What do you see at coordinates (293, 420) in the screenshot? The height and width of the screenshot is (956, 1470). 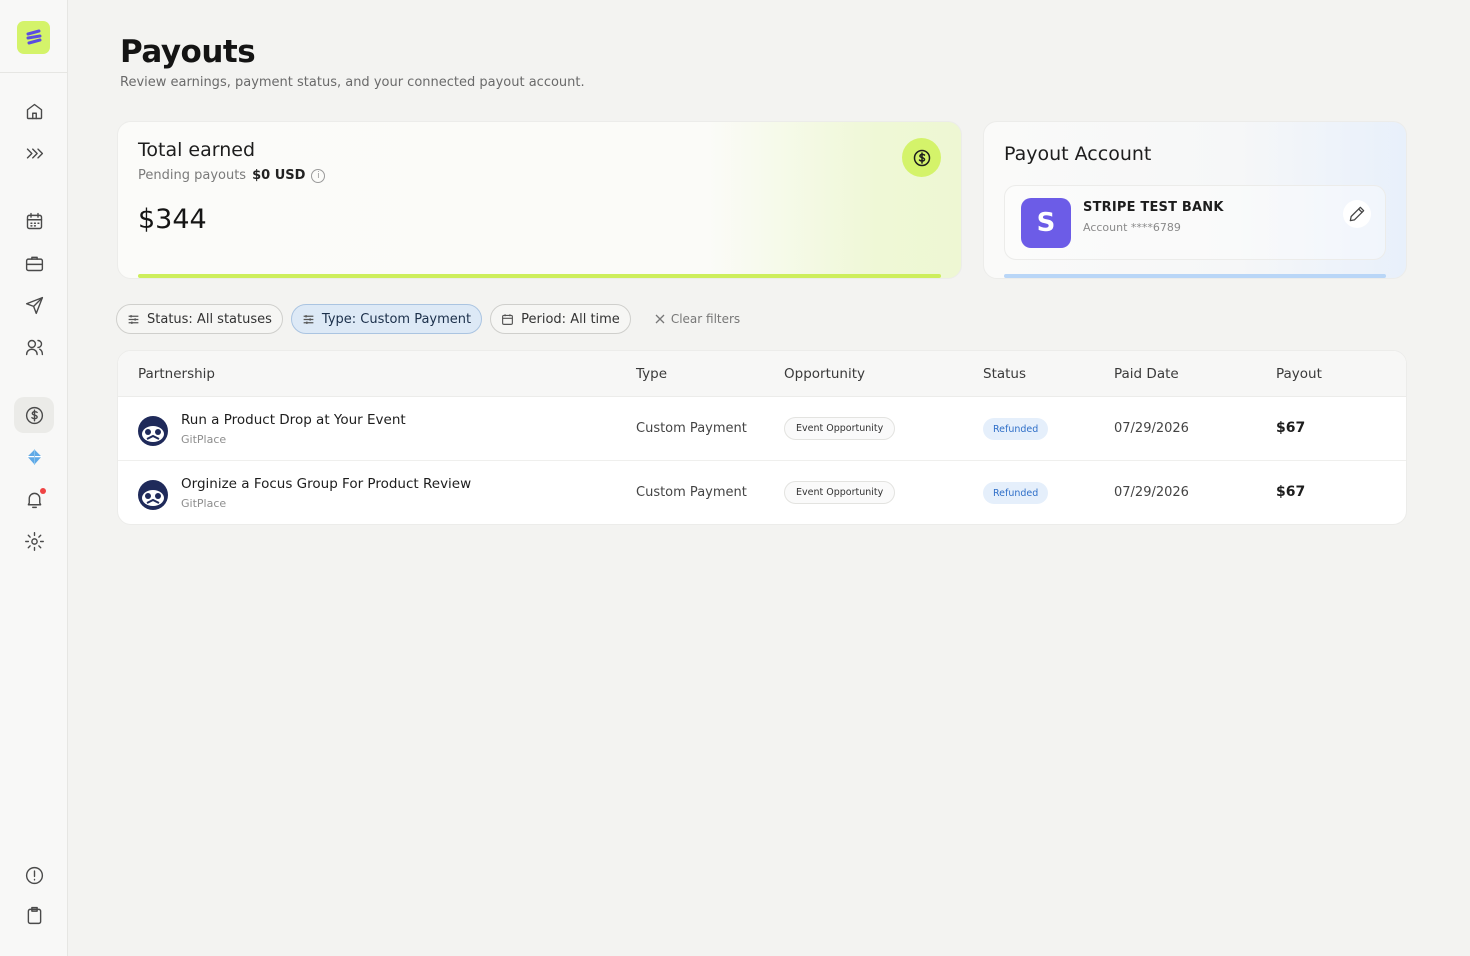 I see `partnership-title: Run a Product Drop at Your Event` at bounding box center [293, 420].